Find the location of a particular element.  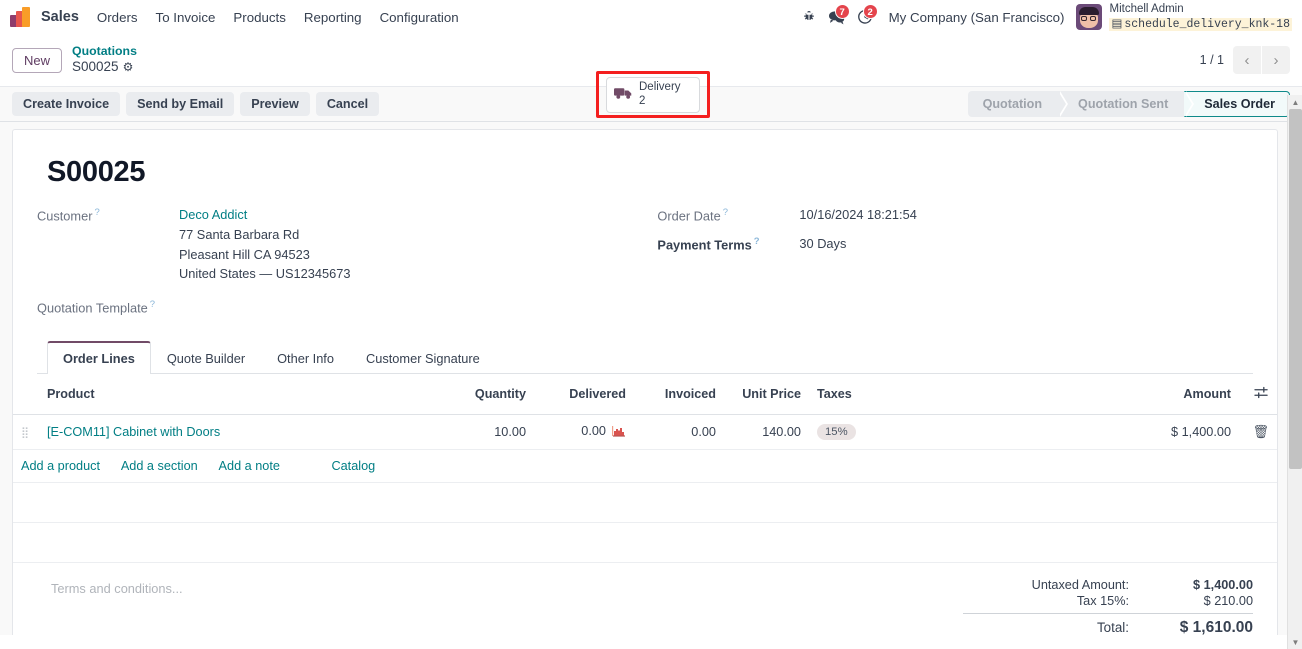

nav-app-name: Sales is located at coordinates (60, 17).